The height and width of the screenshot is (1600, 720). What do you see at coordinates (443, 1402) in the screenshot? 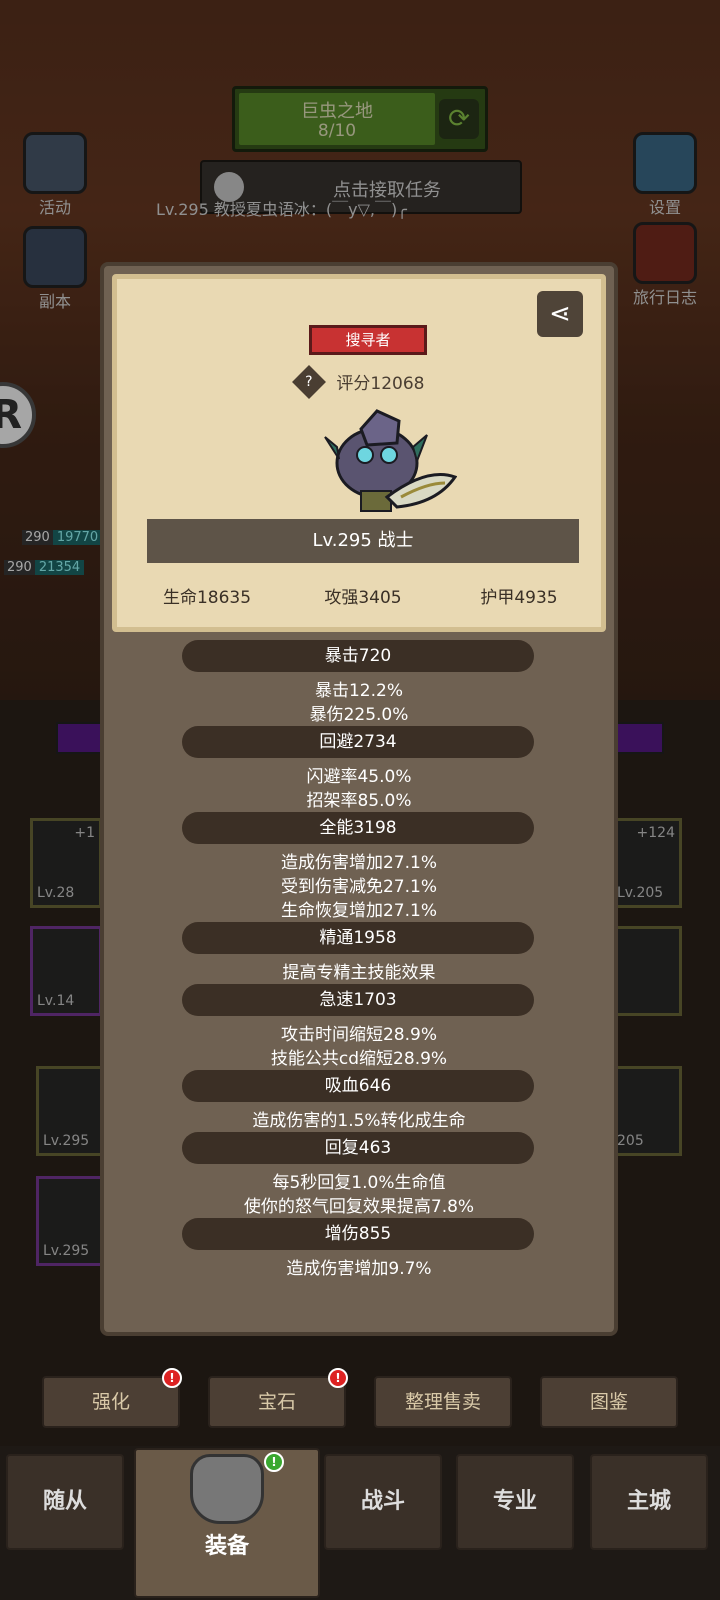
I see `sort-sell-button: 整理售卖` at bounding box center [443, 1402].